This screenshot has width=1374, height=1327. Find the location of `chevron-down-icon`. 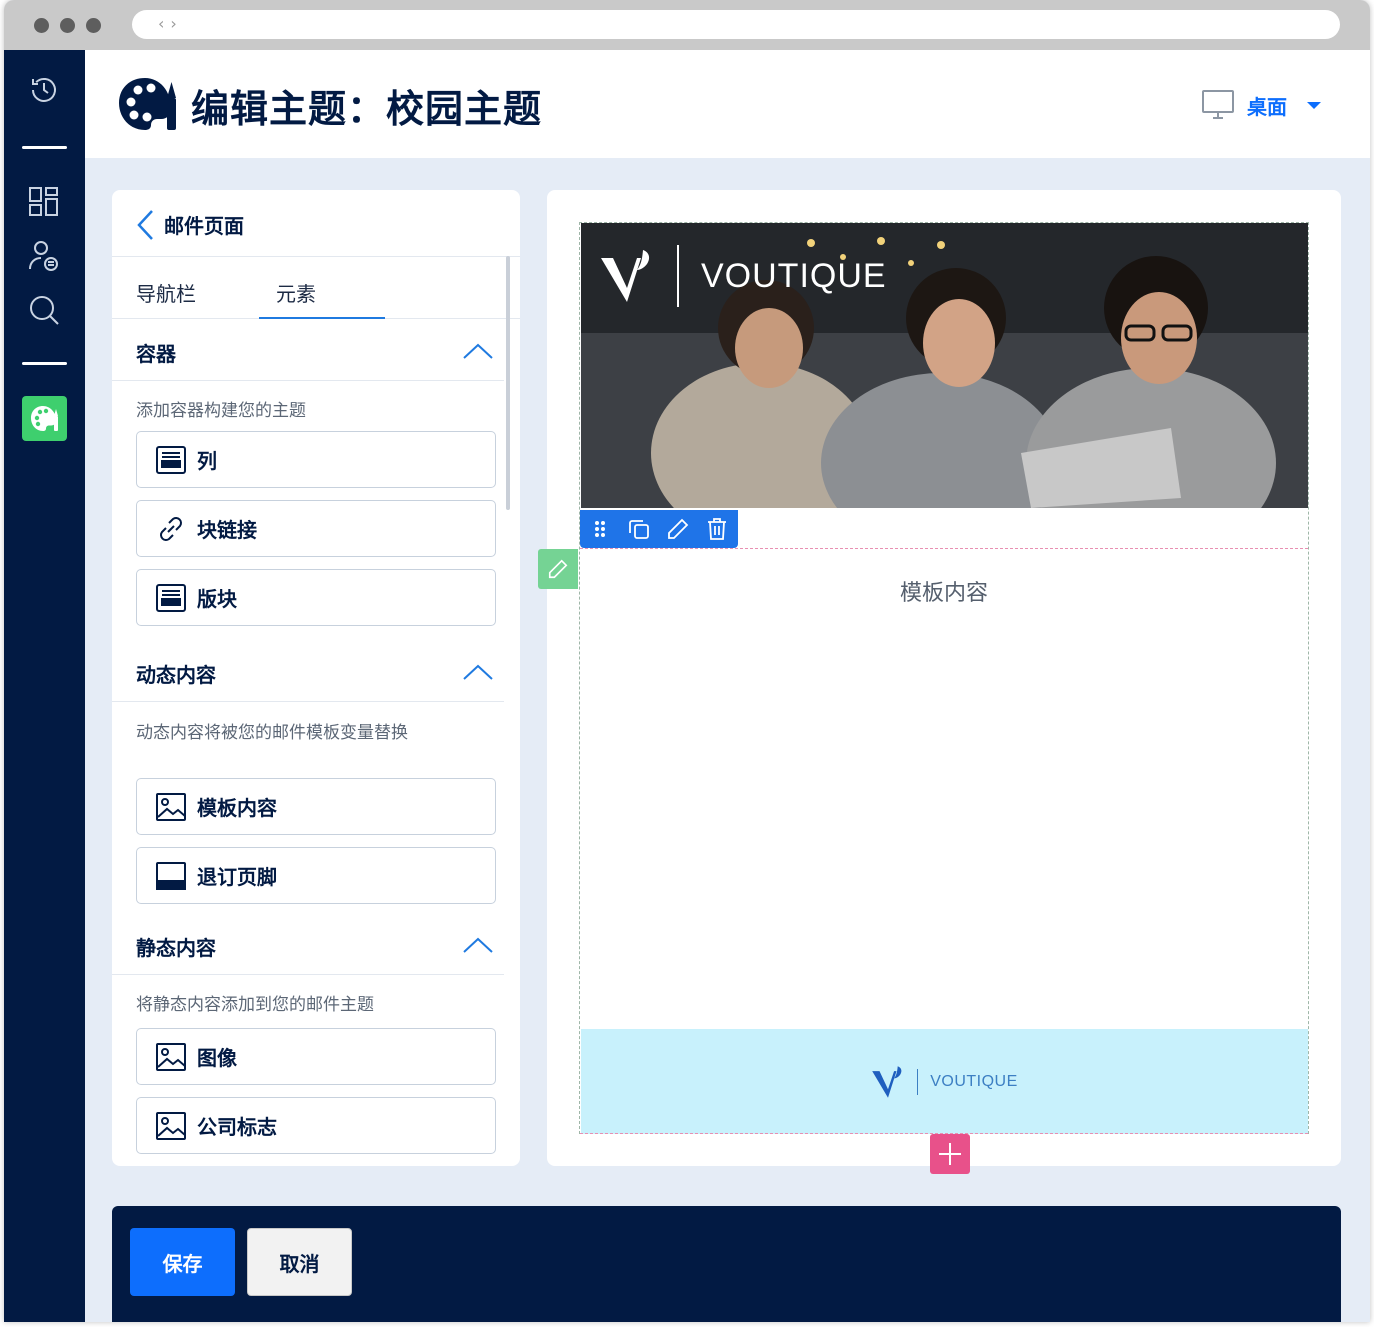

chevron-down-icon is located at coordinates (1314, 105).